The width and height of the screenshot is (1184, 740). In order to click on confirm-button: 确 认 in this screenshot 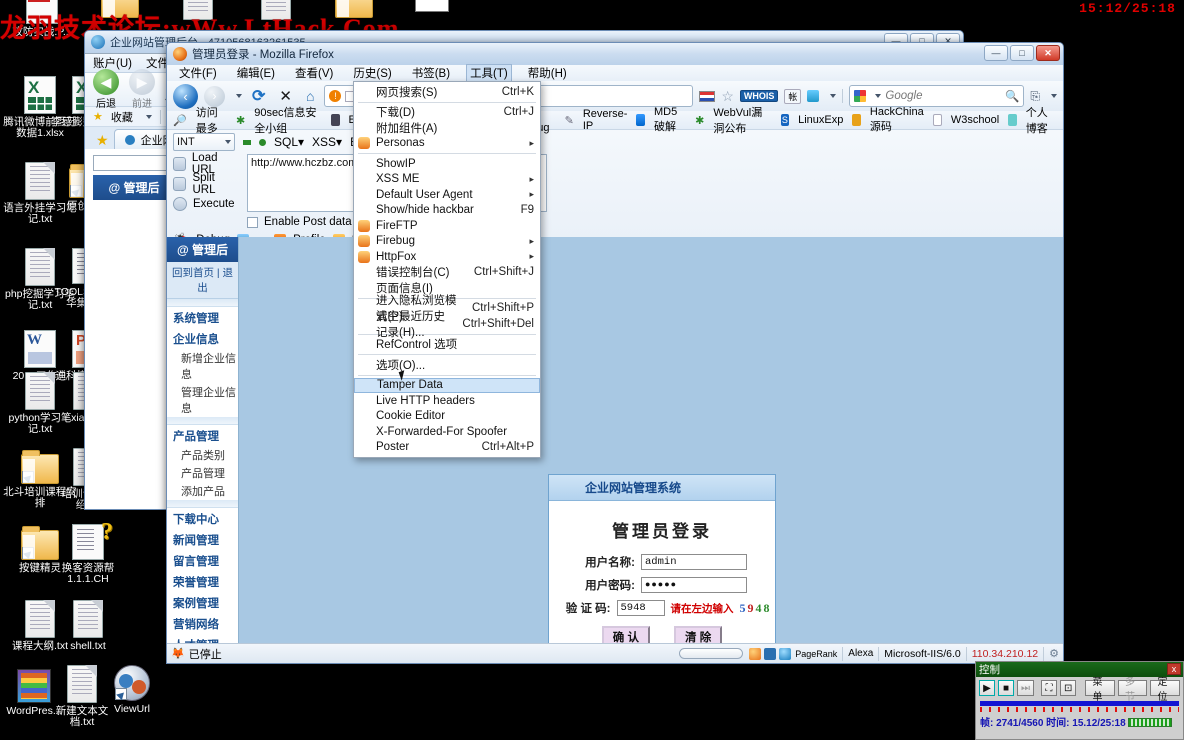, I will do `click(625, 634)`.